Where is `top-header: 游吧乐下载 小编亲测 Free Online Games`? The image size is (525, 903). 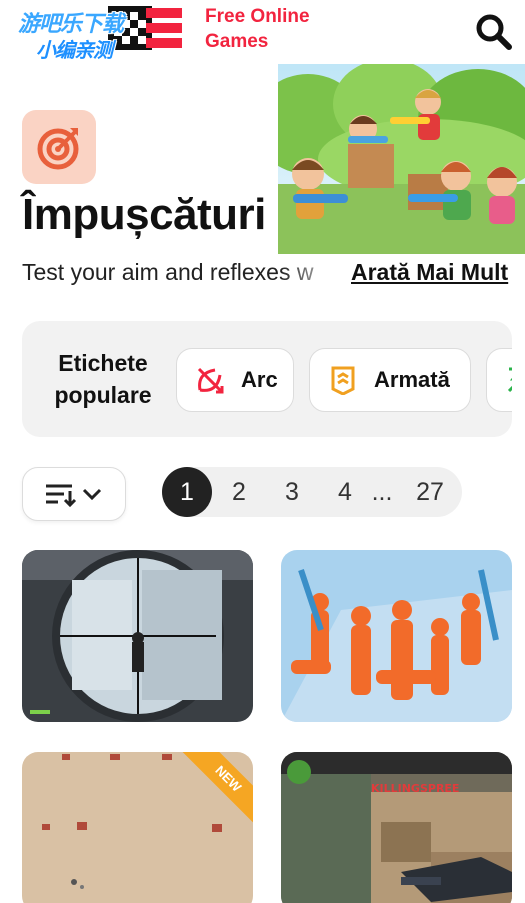 top-header: 游吧乐下载 小编亲测 Free Online Games is located at coordinates (262, 32).